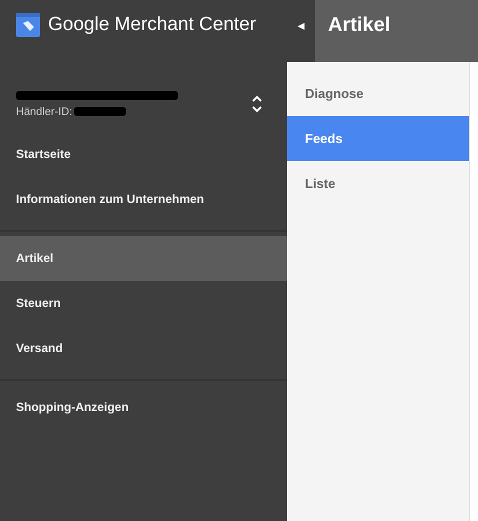  Describe the element at coordinates (143, 348) in the screenshot. I see `nav-item: Versand` at that location.